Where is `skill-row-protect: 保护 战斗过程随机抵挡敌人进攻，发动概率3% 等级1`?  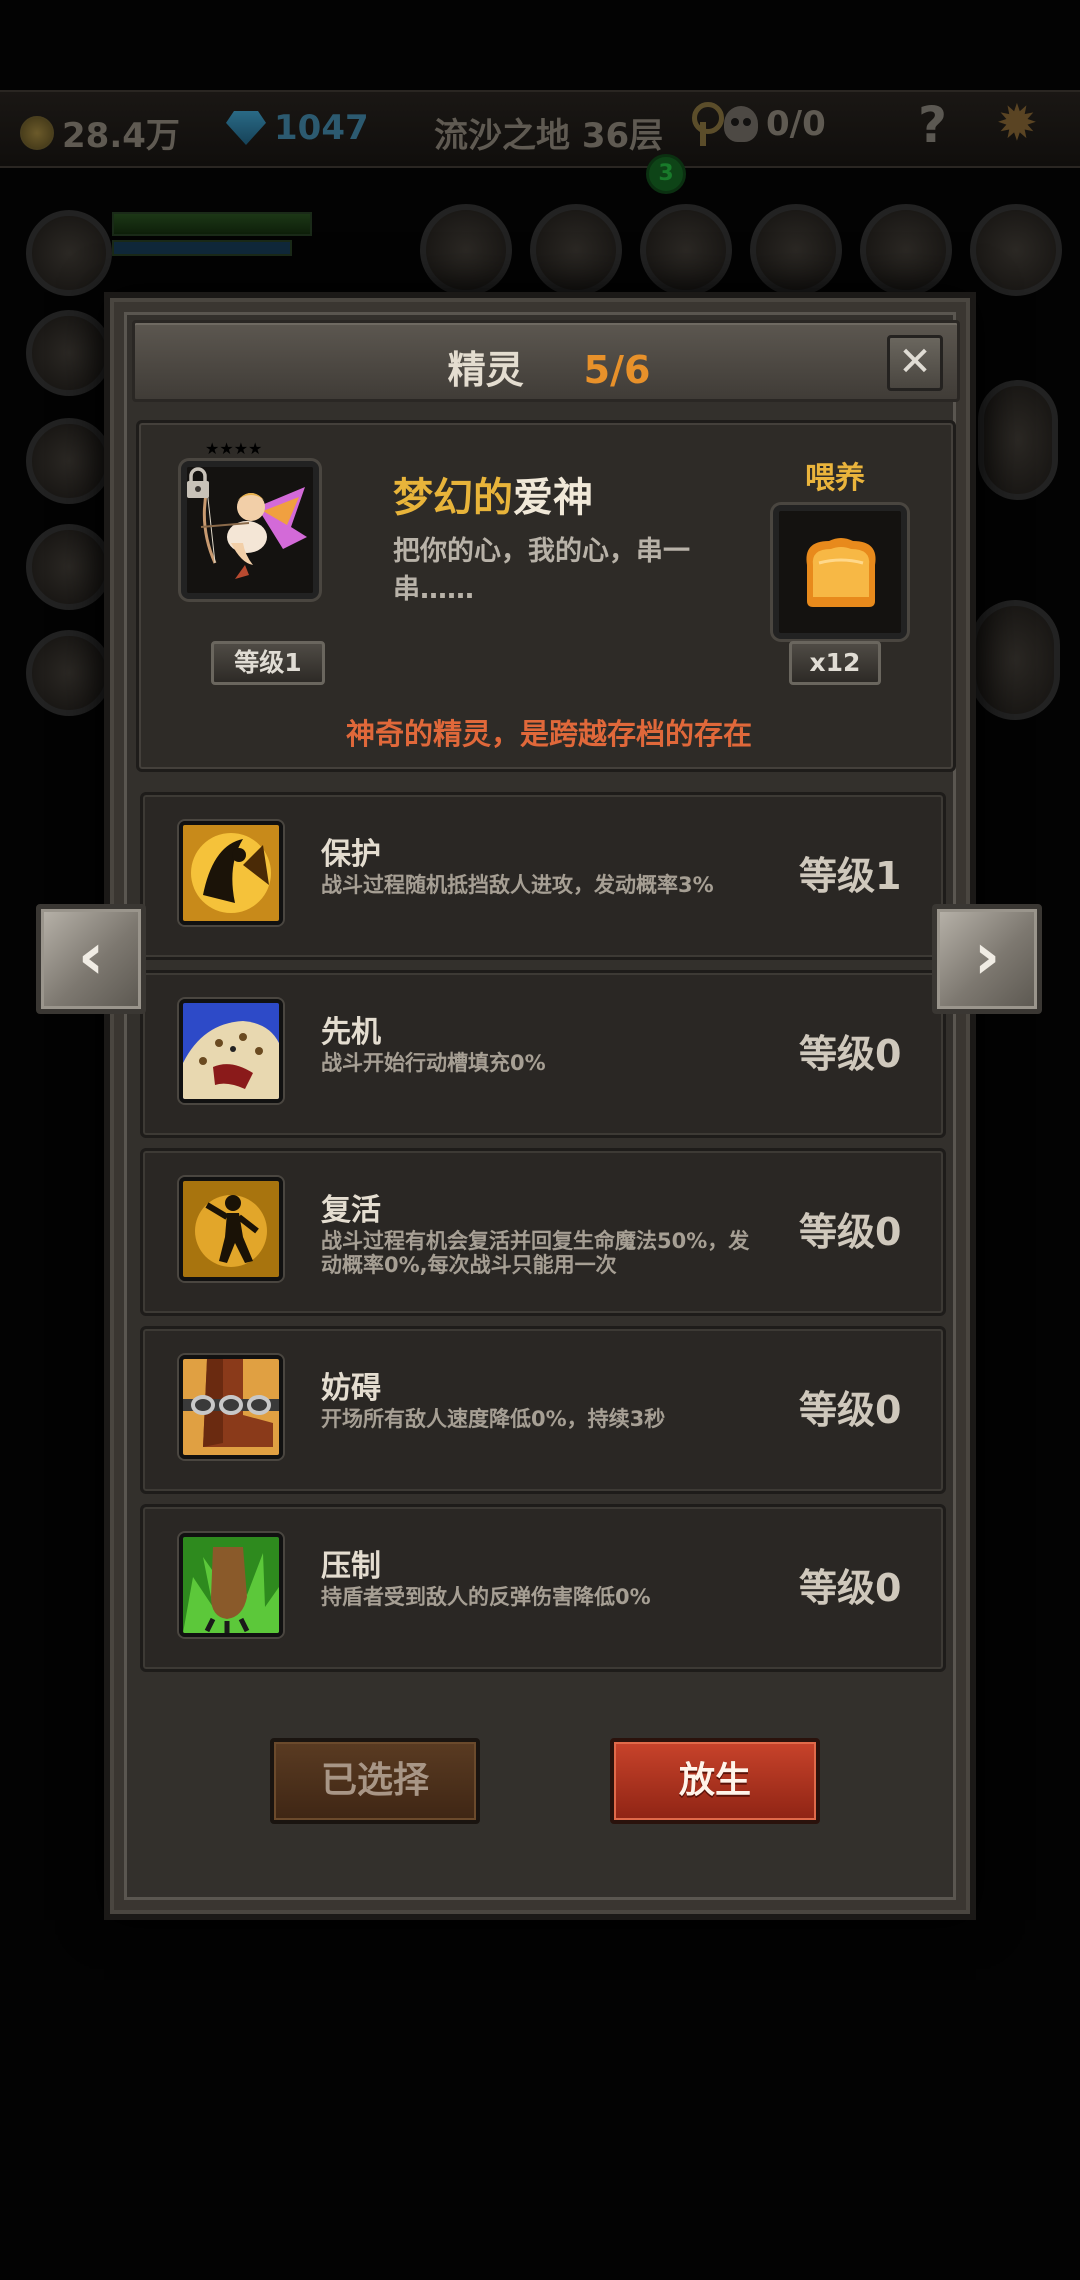
skill-row-protect: 保护 战斗过程随机抵挡敌人进攻，发动概率3% 等级1 is located at coordinates (543, 876).